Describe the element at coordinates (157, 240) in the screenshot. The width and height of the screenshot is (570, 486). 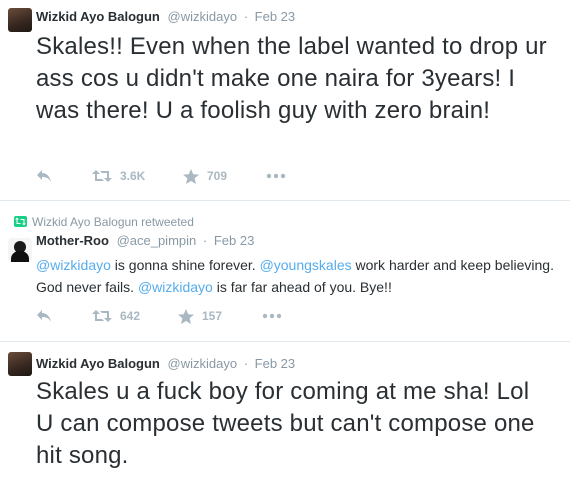
I see `author-handle: @ace_pimpin` at that location.